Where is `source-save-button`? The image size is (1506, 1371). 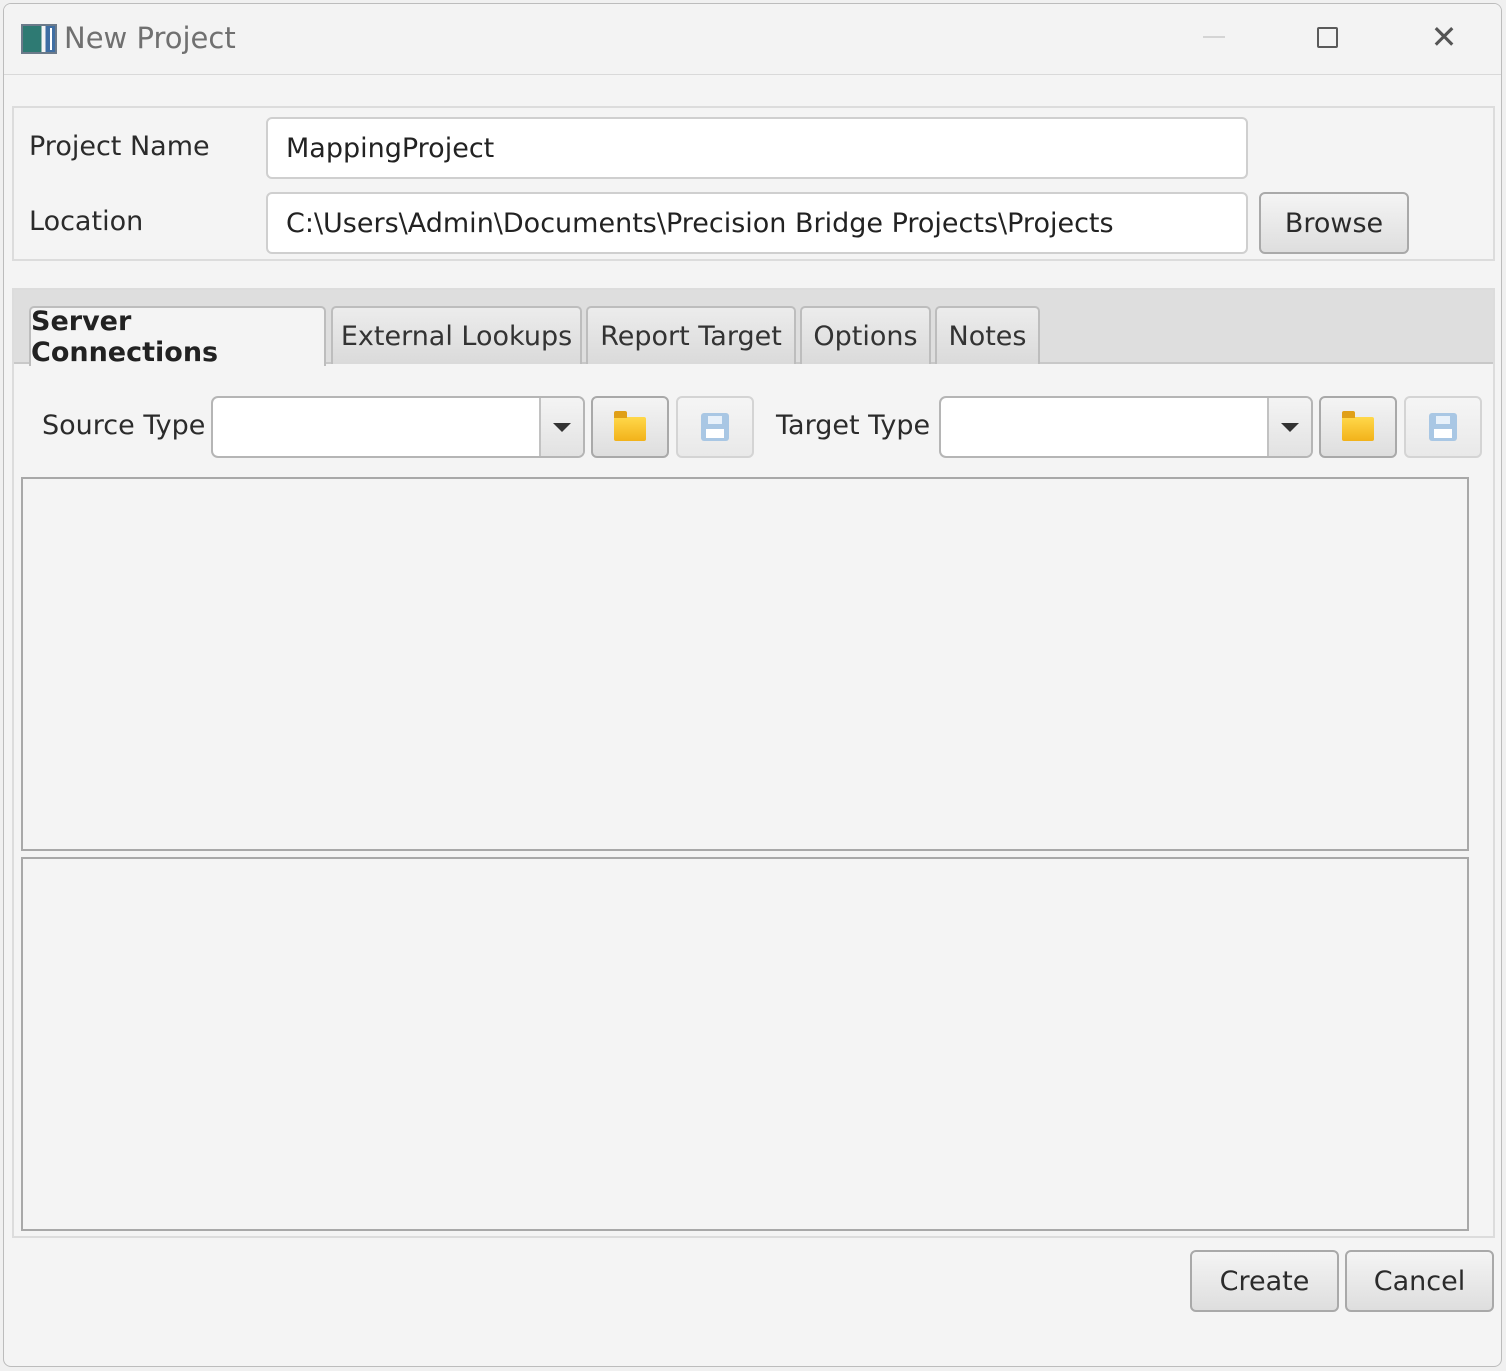
source-save-button is located at coordinates (715, 427).